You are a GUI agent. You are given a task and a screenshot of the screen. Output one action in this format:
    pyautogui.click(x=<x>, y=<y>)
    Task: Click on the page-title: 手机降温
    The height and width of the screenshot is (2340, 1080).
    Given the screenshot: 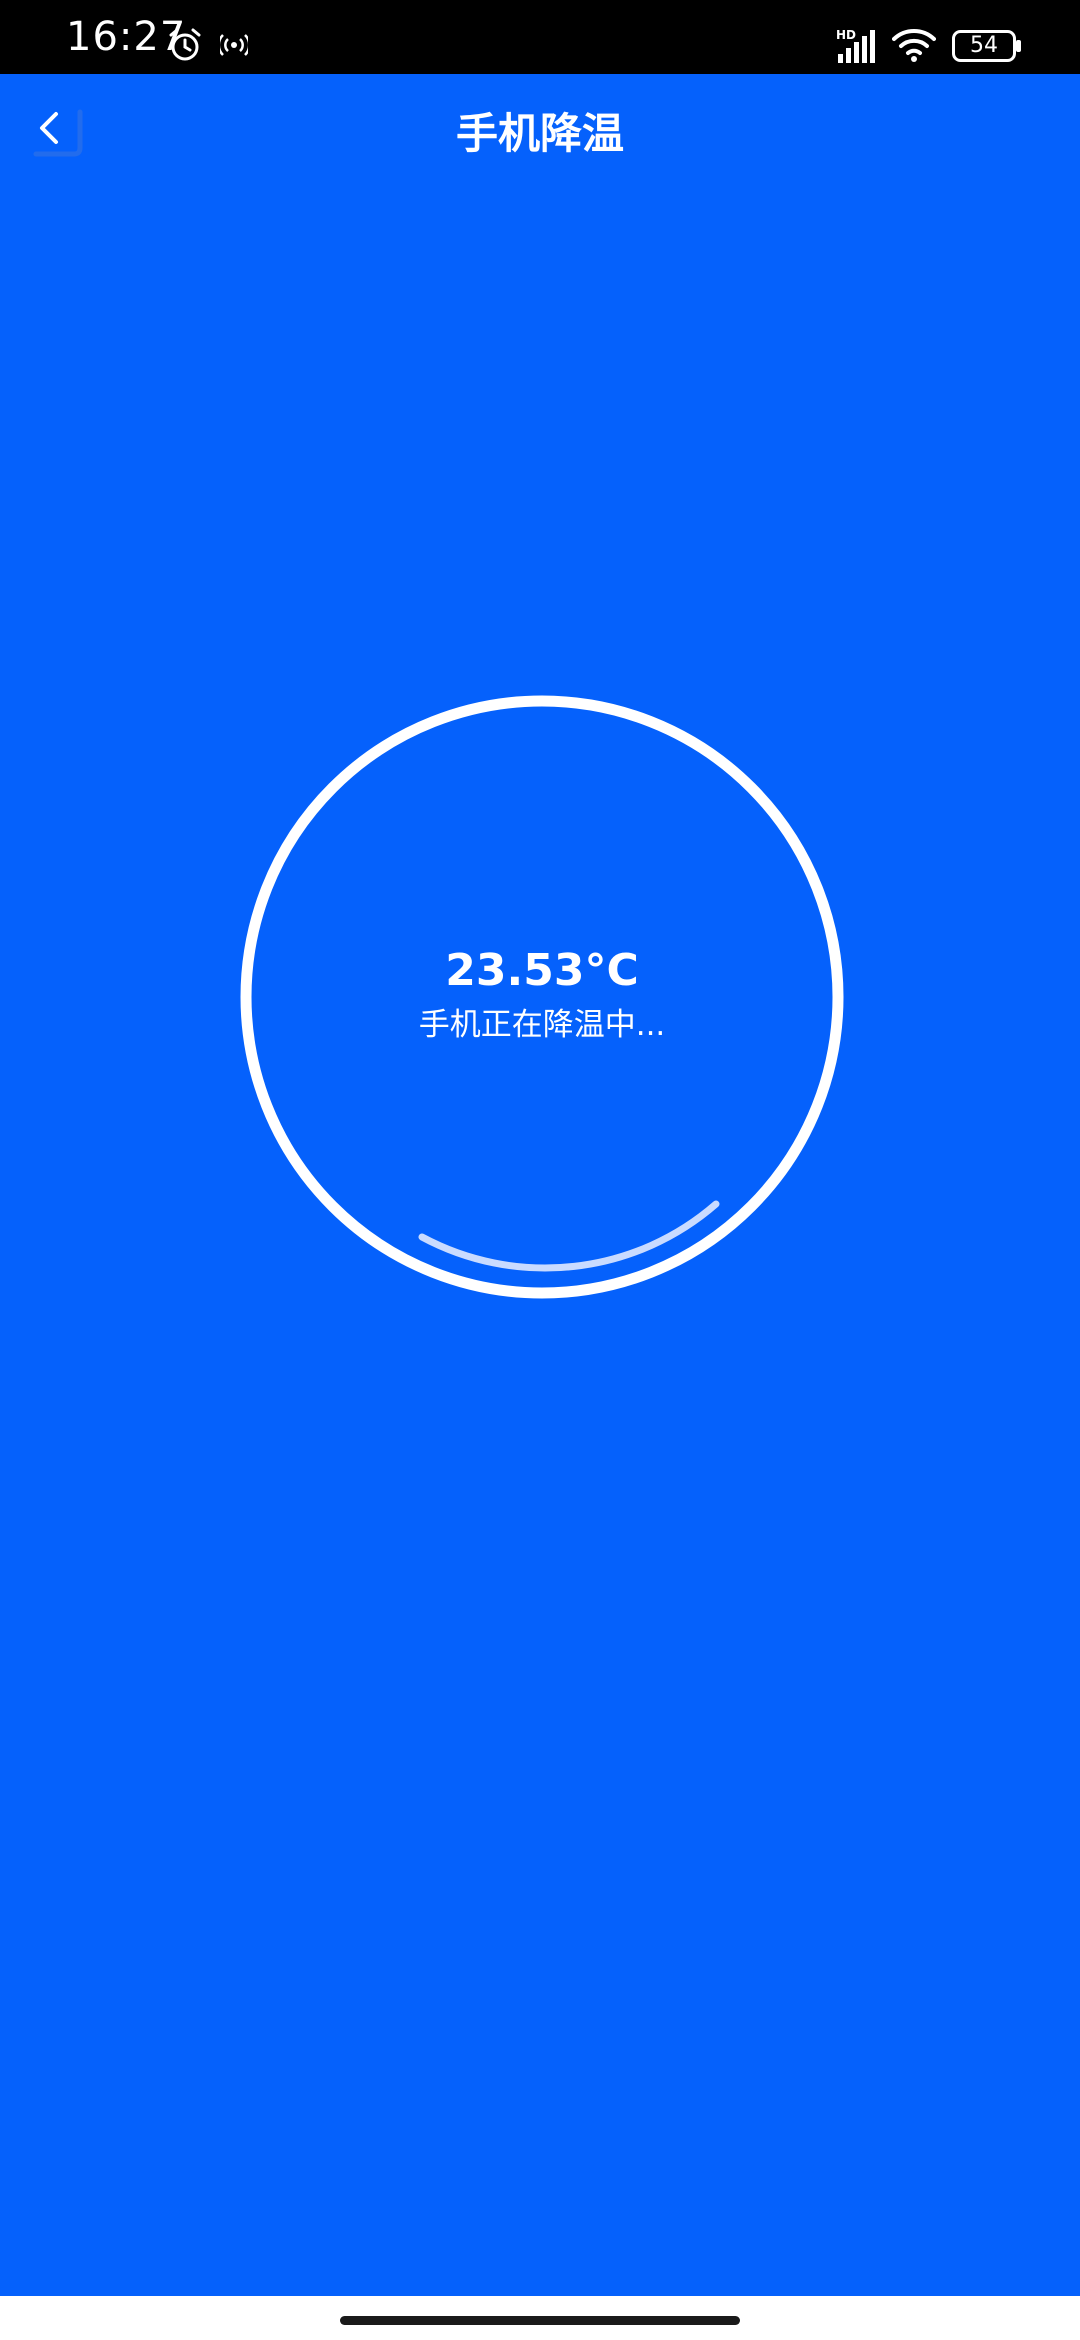 What is the action you would take?
    pyautogui.click(x=539, y=133)
    